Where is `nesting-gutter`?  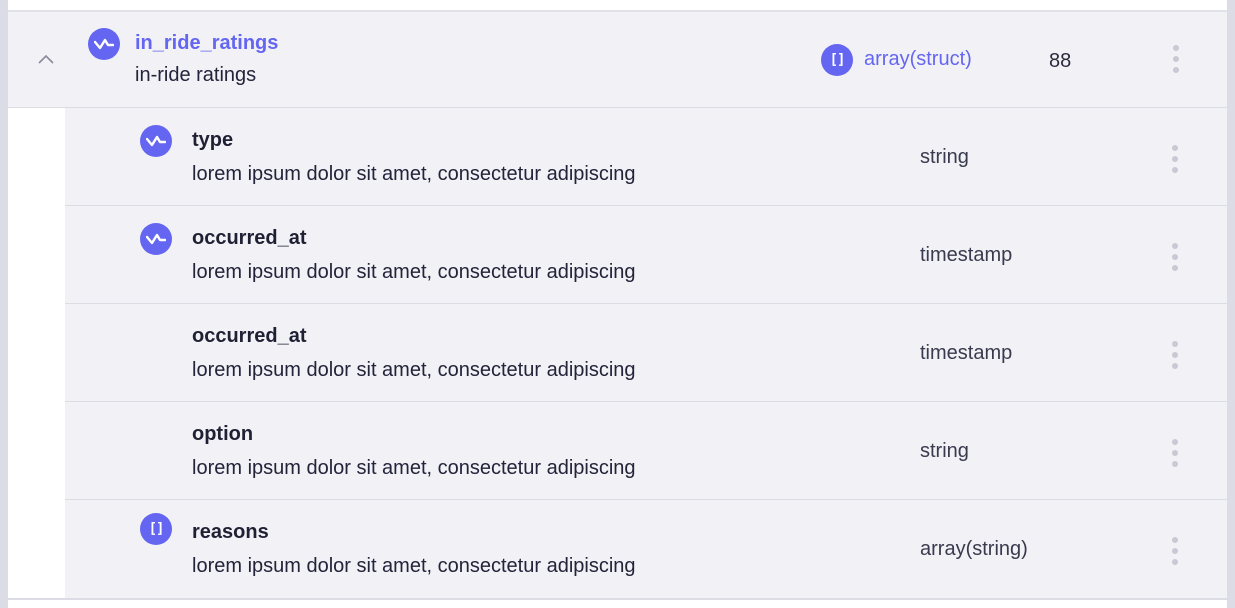 nesting-gutter is located at coordinates (36, 353).